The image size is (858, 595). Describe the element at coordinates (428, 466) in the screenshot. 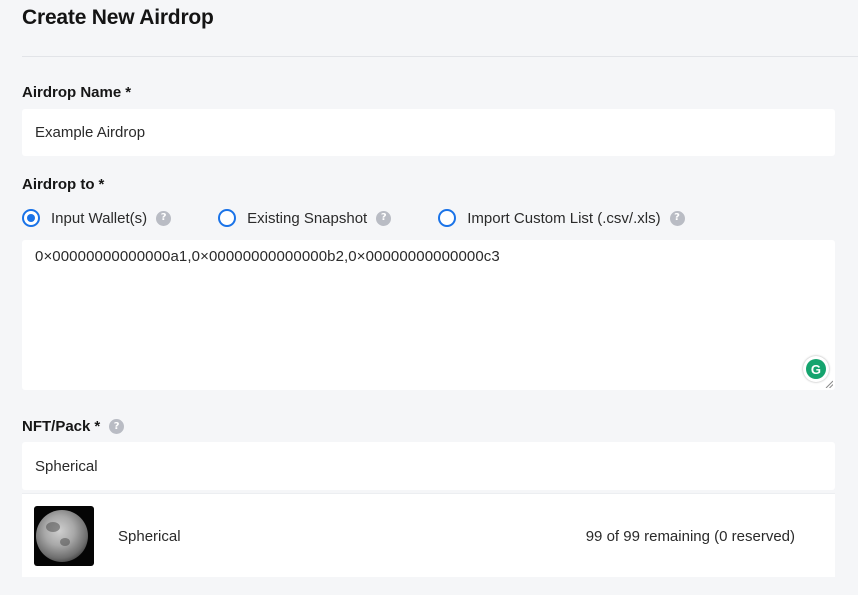

I see `nft-pack-input: Spherical` at that location.